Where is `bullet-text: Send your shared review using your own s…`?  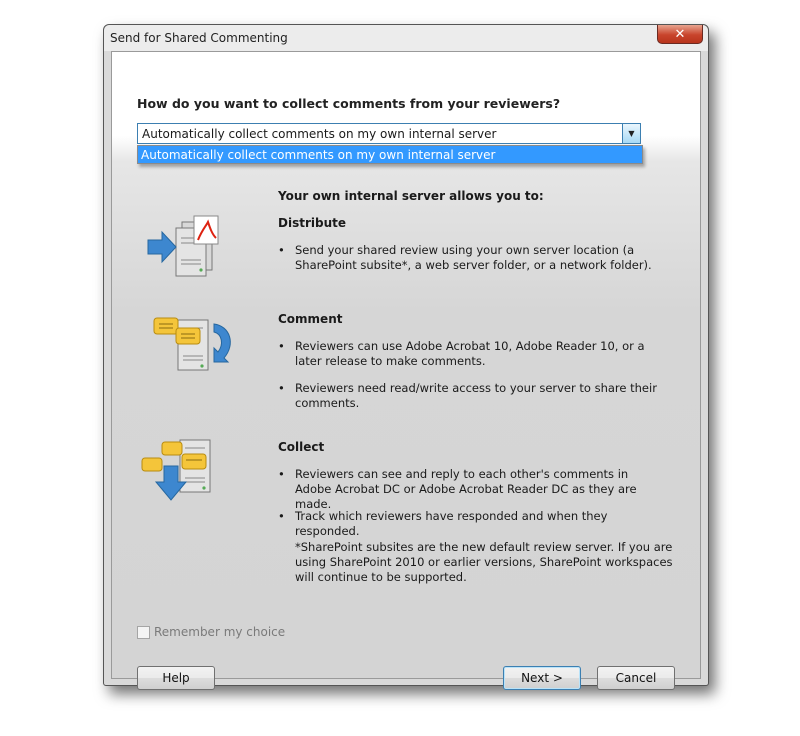 bullet-text: Send your shared review using your own s… is located at coordinates (473, 257).